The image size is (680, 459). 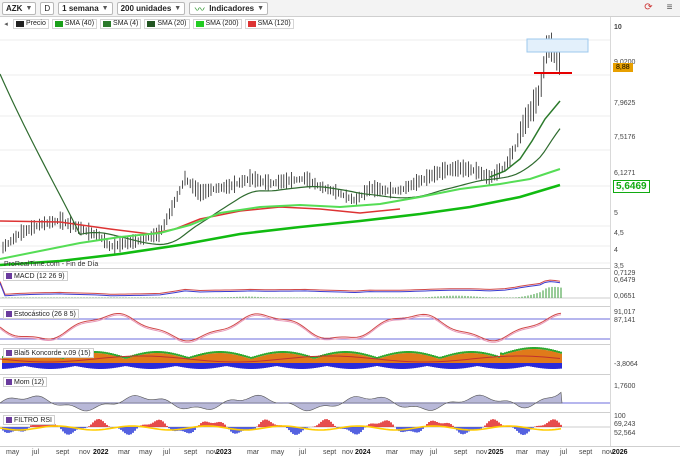 I want to click on stochastic-panel: Estocástico (26 8 5), so click(x=305, y=325).